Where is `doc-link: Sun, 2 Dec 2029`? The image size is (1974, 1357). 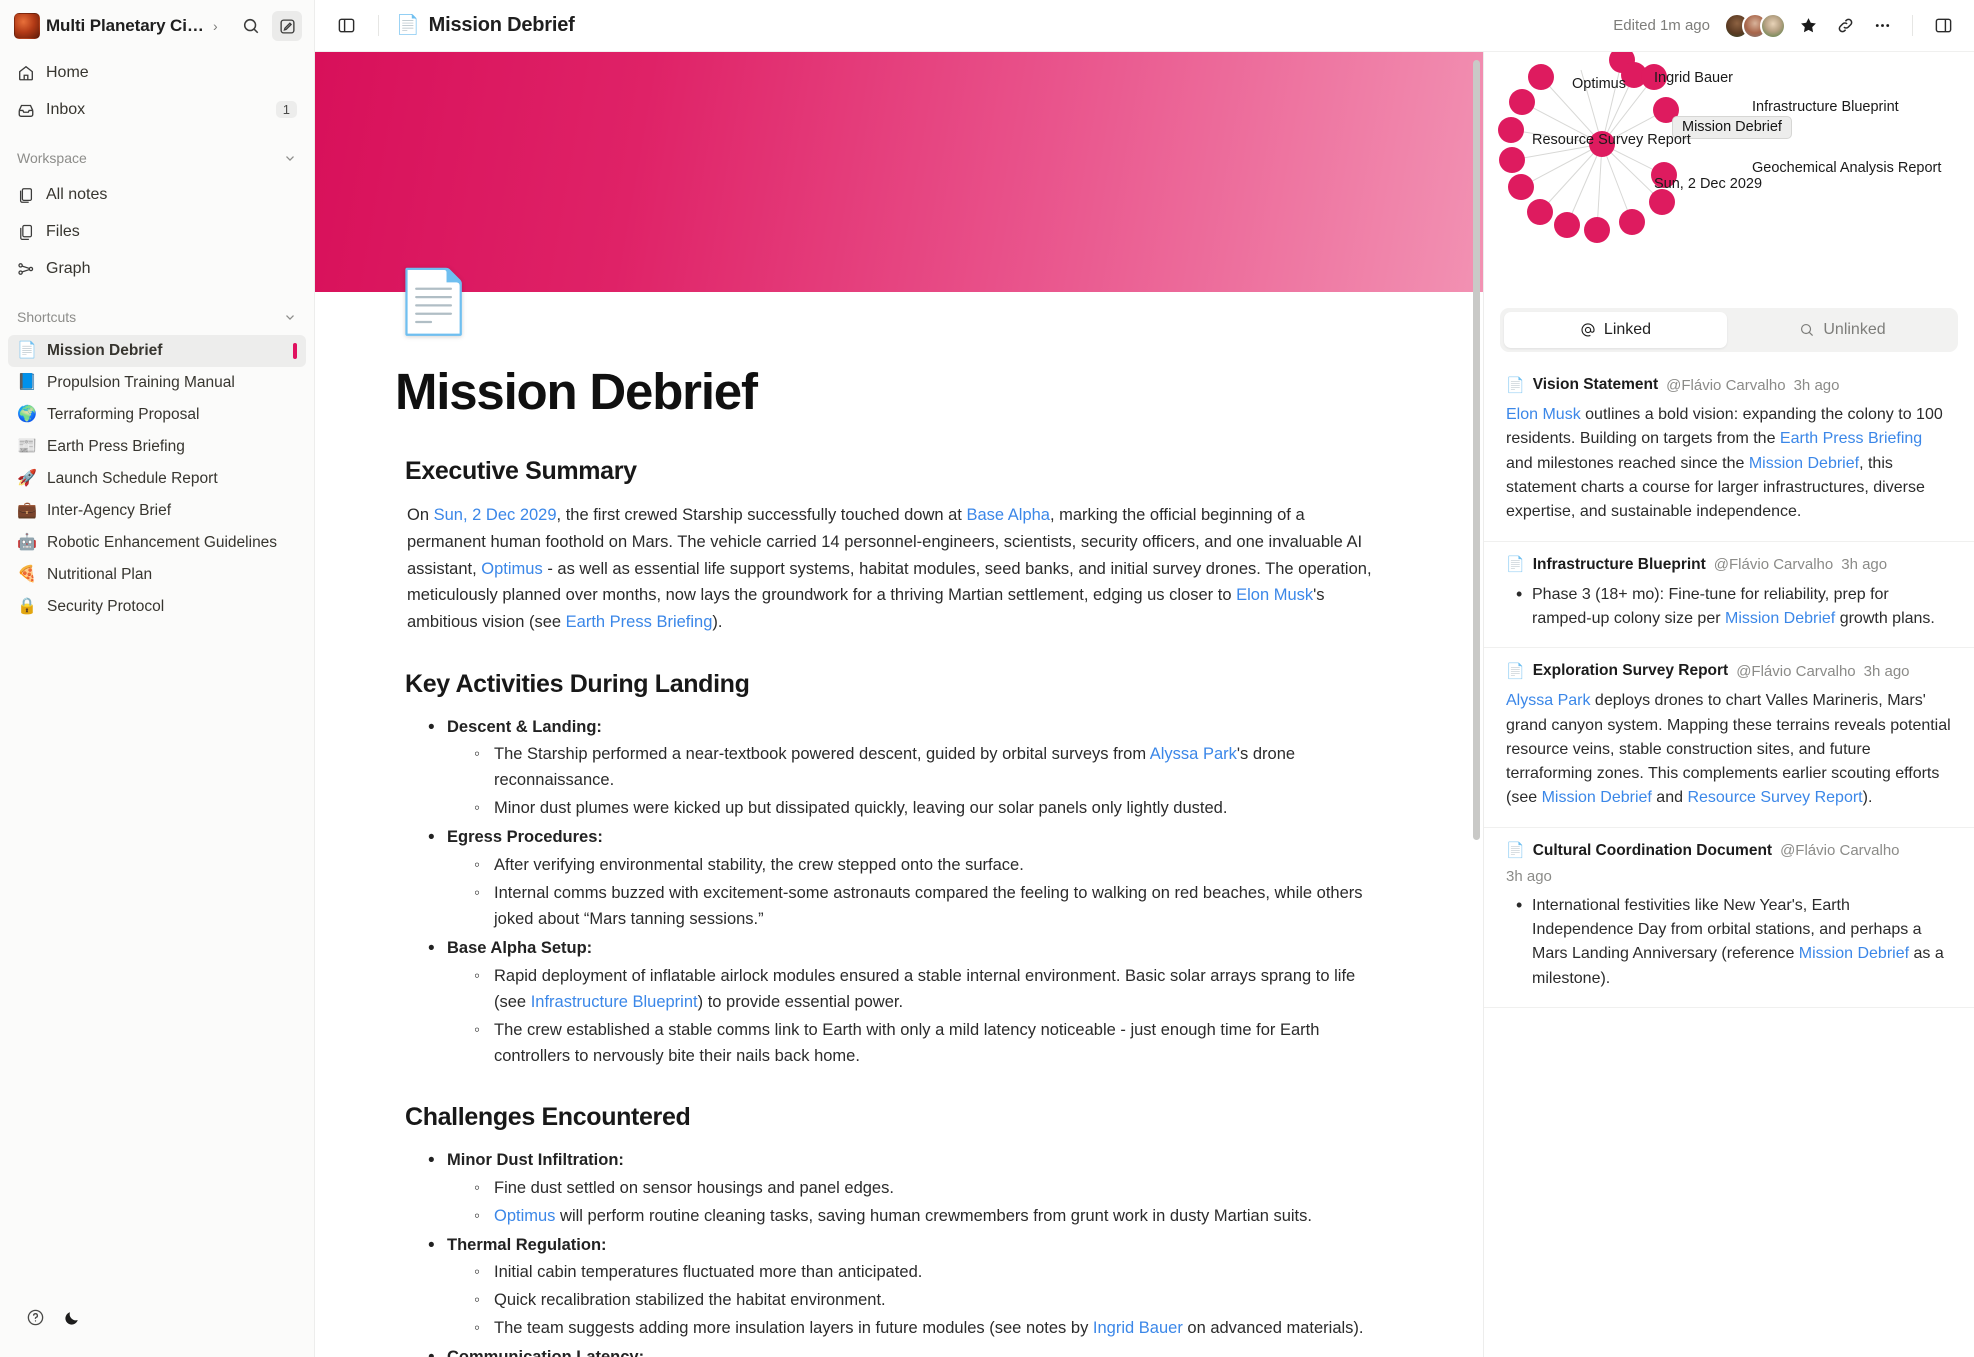 doc-link: Sun, 2 Dec 2029 is located at coordinates (495, 515).